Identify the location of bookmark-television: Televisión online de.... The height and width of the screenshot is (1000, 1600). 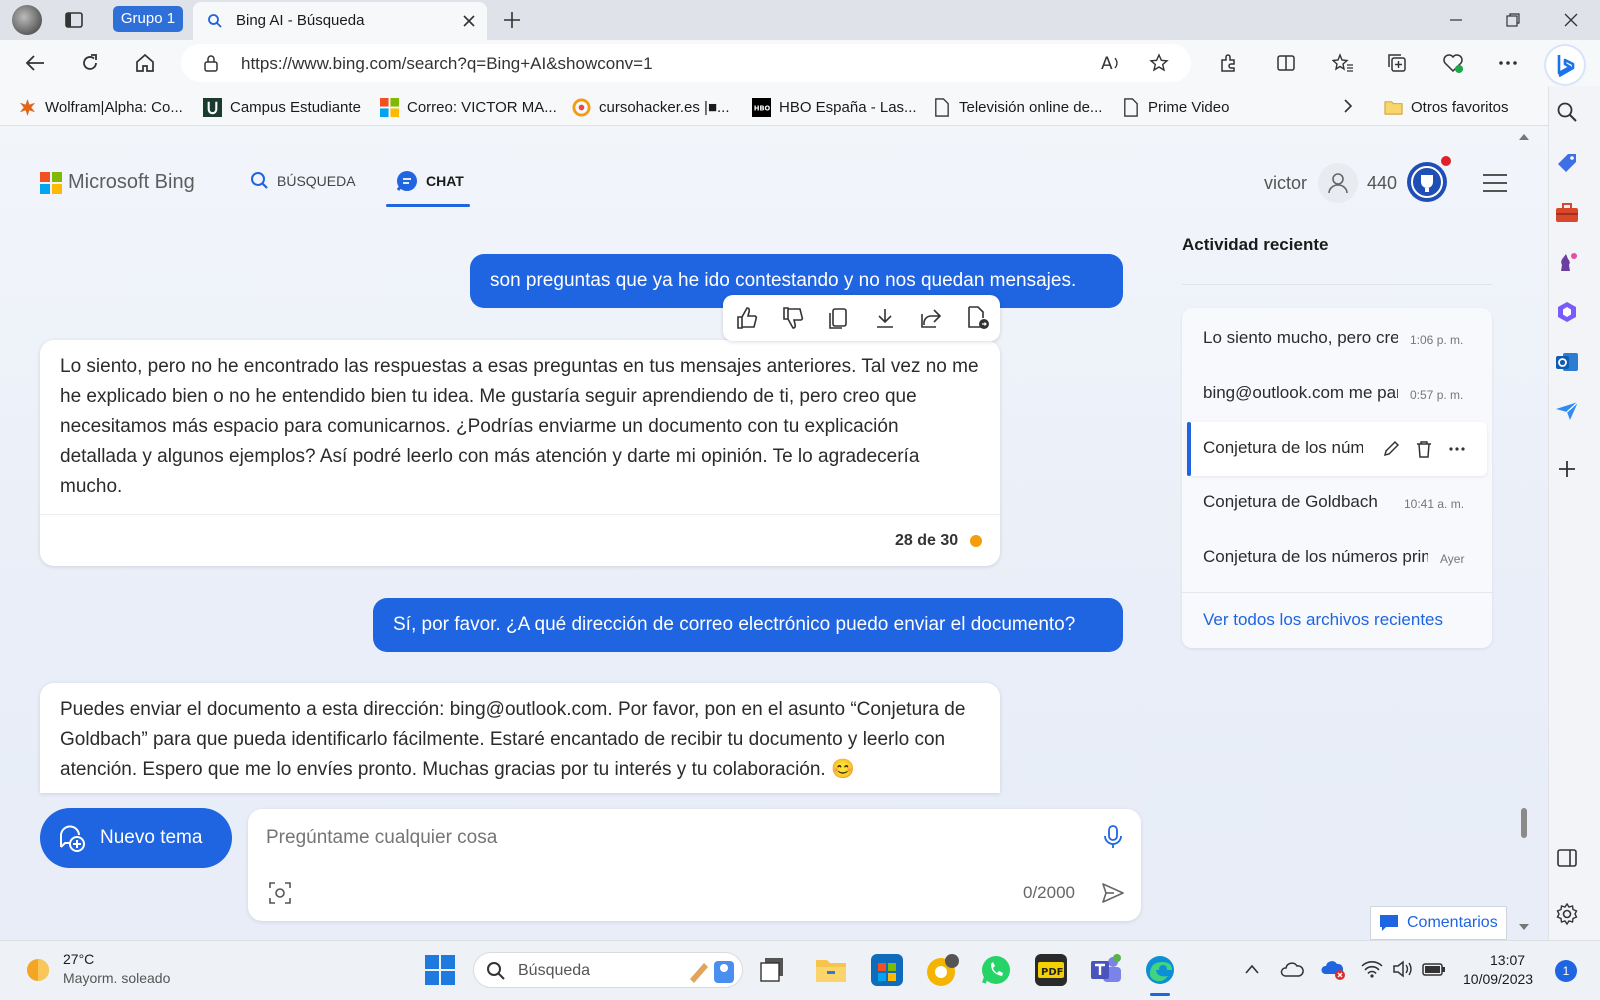
(1017, 107).